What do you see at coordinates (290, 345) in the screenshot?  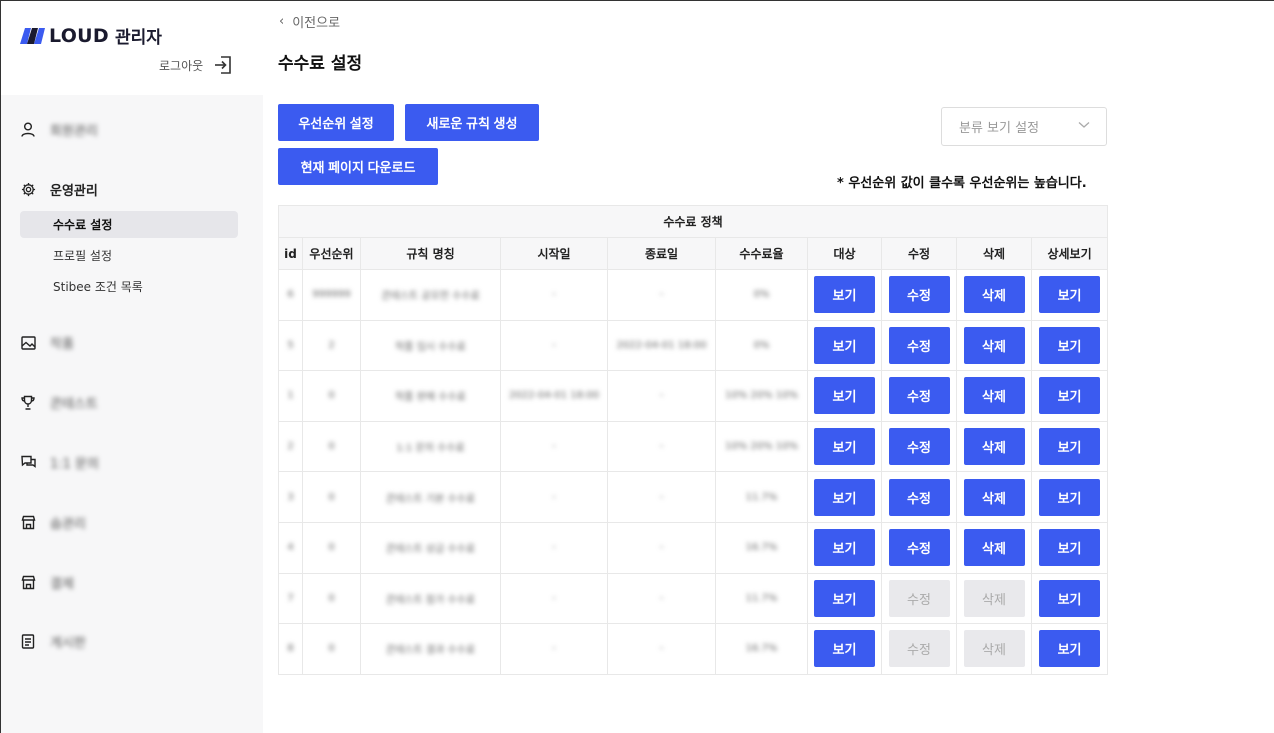 I see `cell-id: 5` at bounding box center [290, 345].